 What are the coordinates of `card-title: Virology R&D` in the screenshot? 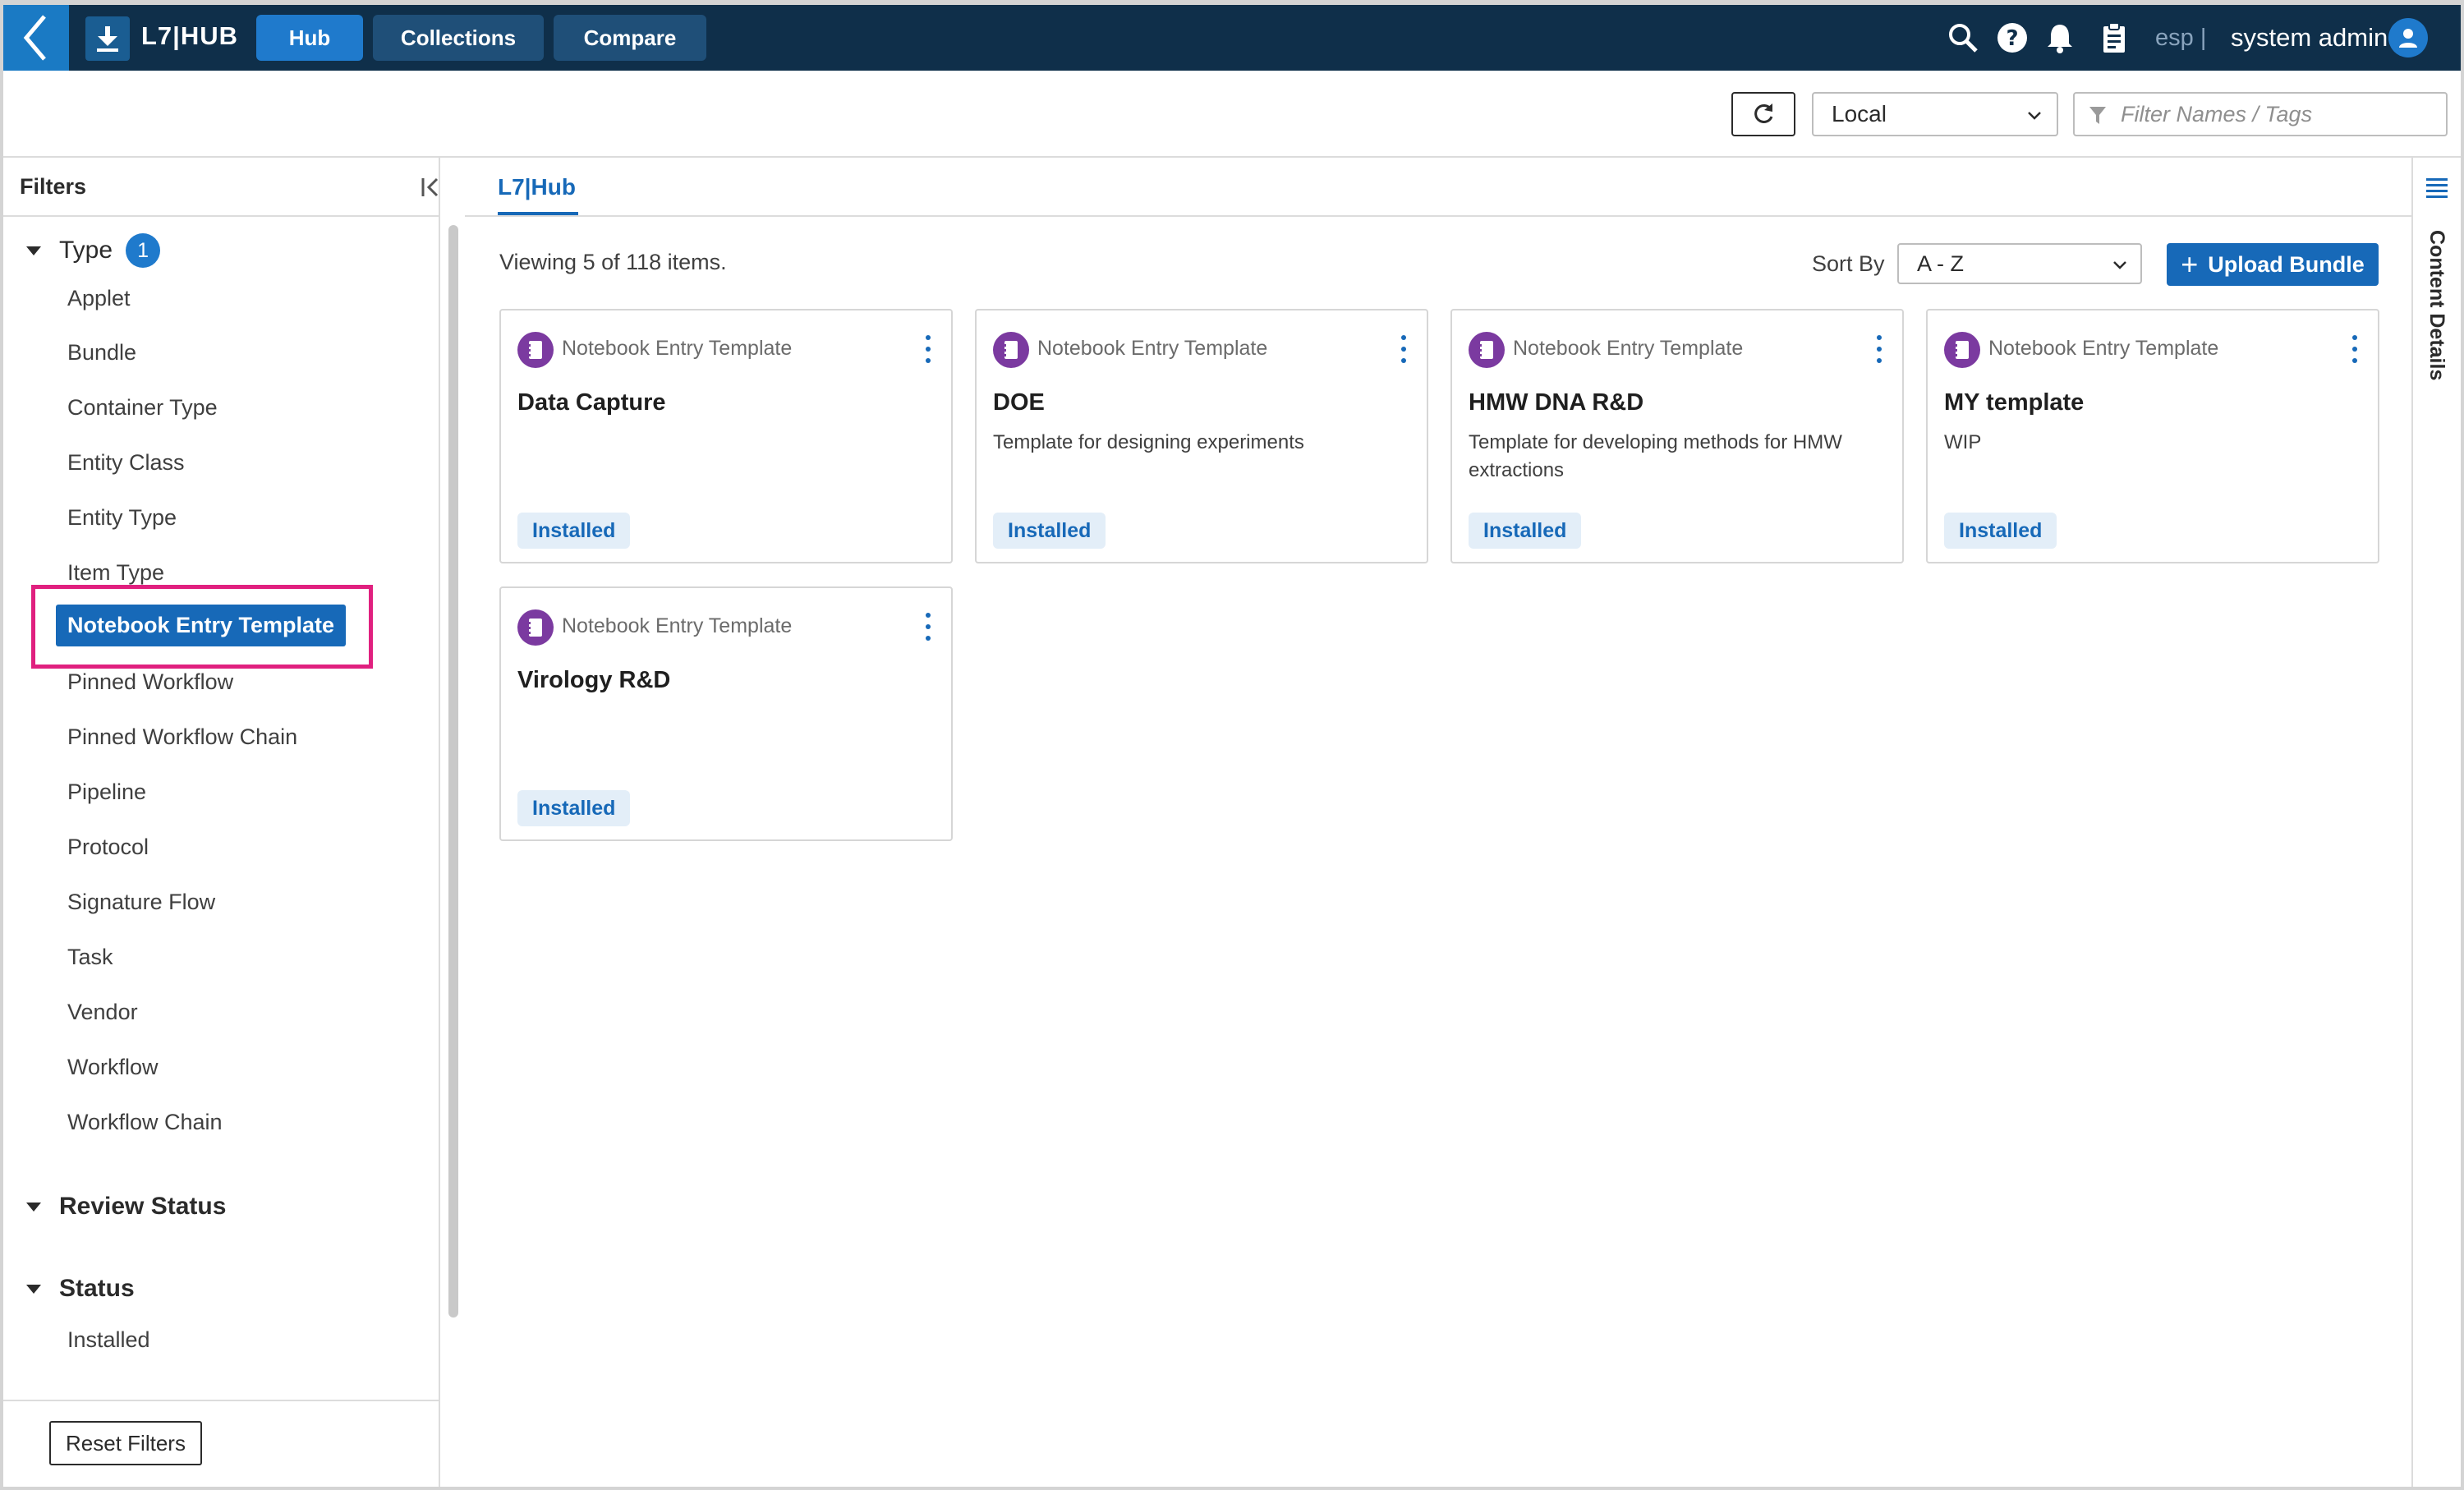 It's located at (594, 680).